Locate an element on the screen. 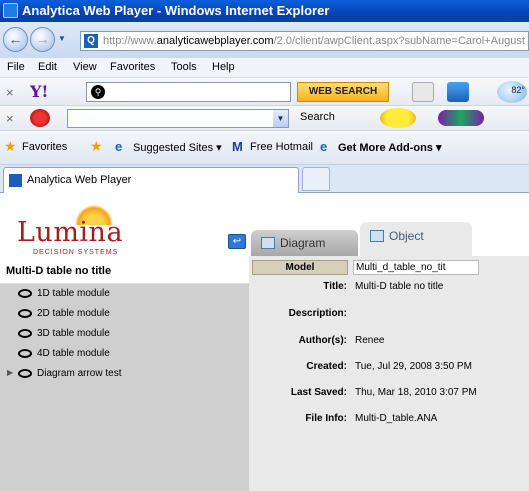 This screenshot has height=491, width=529. smiley-icon is located at coordinates (398, 118).